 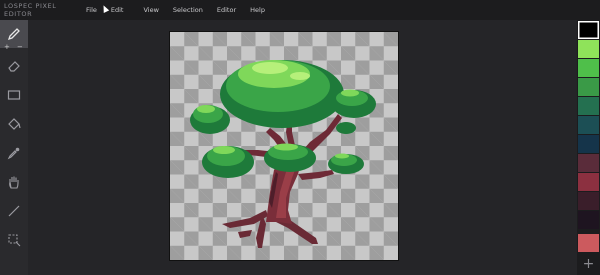 I want to click on rectangle-tool, so click(x=14, y=95).